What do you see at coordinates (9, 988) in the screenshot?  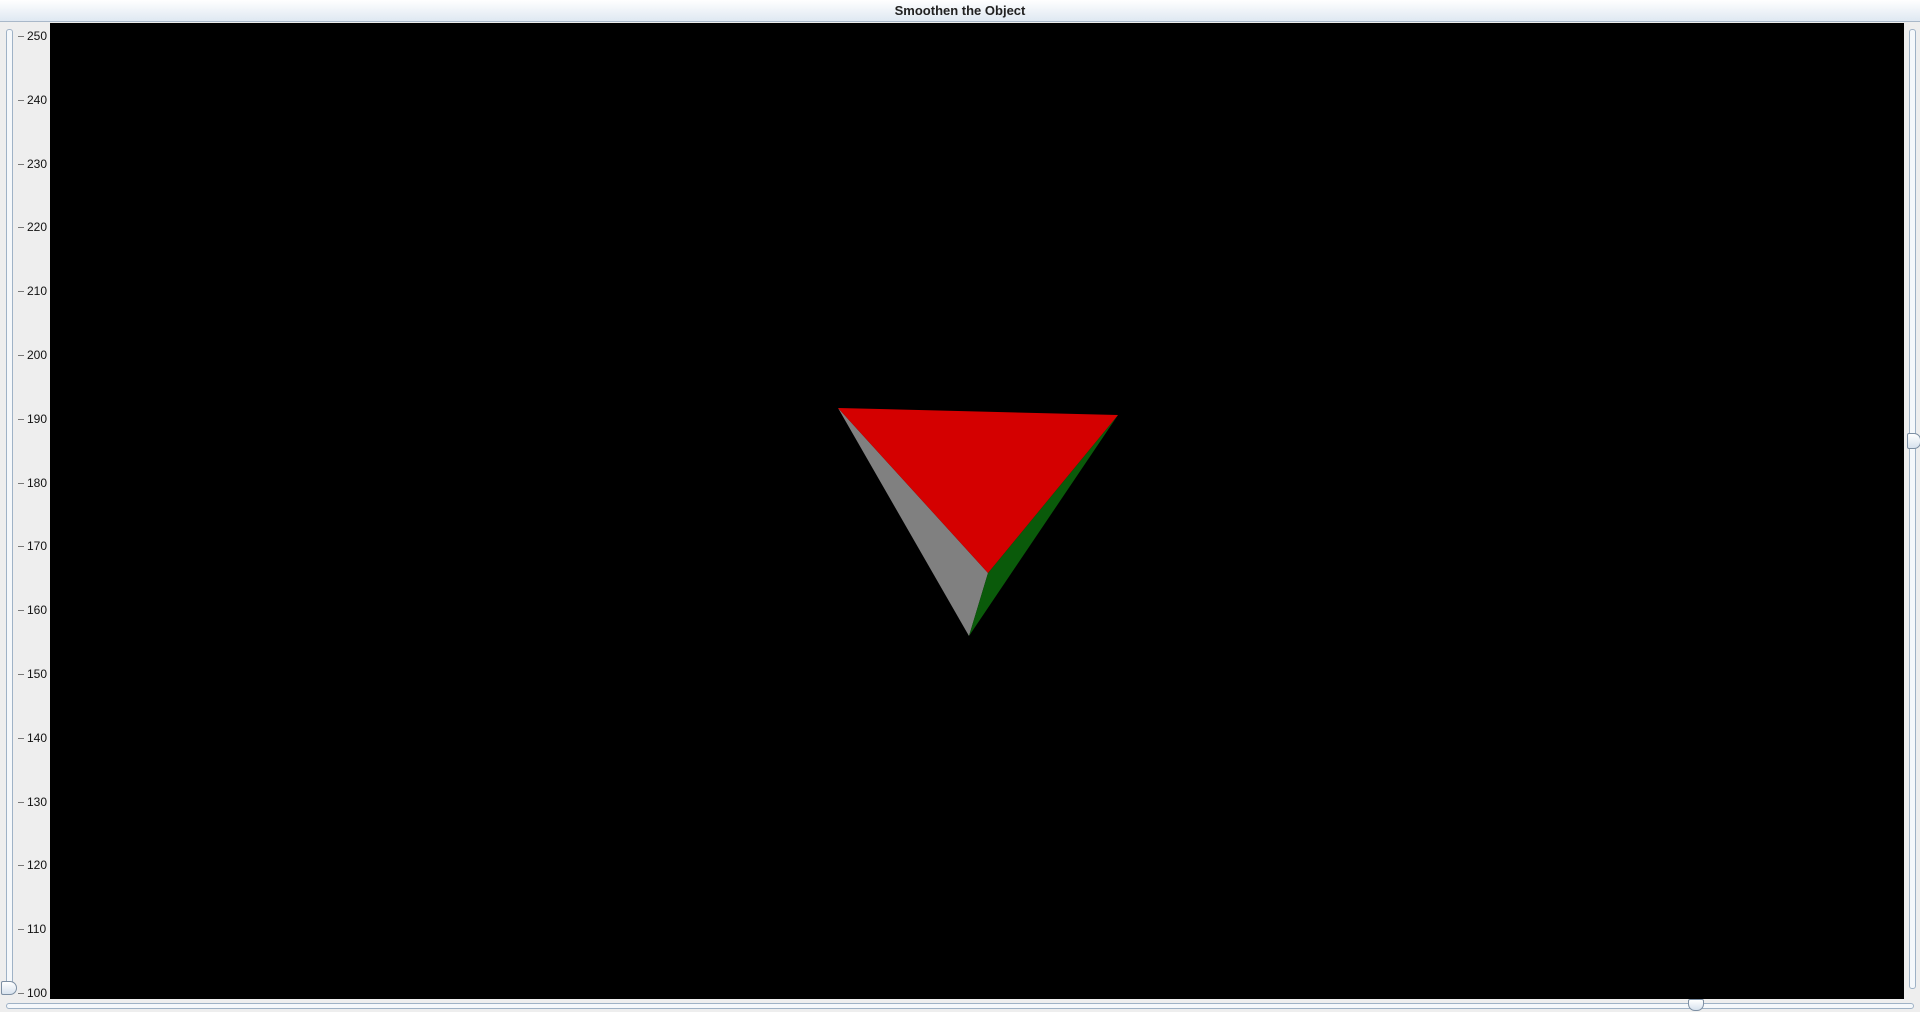 I see `left-slider-thumb` at bounding box center [9, 988].